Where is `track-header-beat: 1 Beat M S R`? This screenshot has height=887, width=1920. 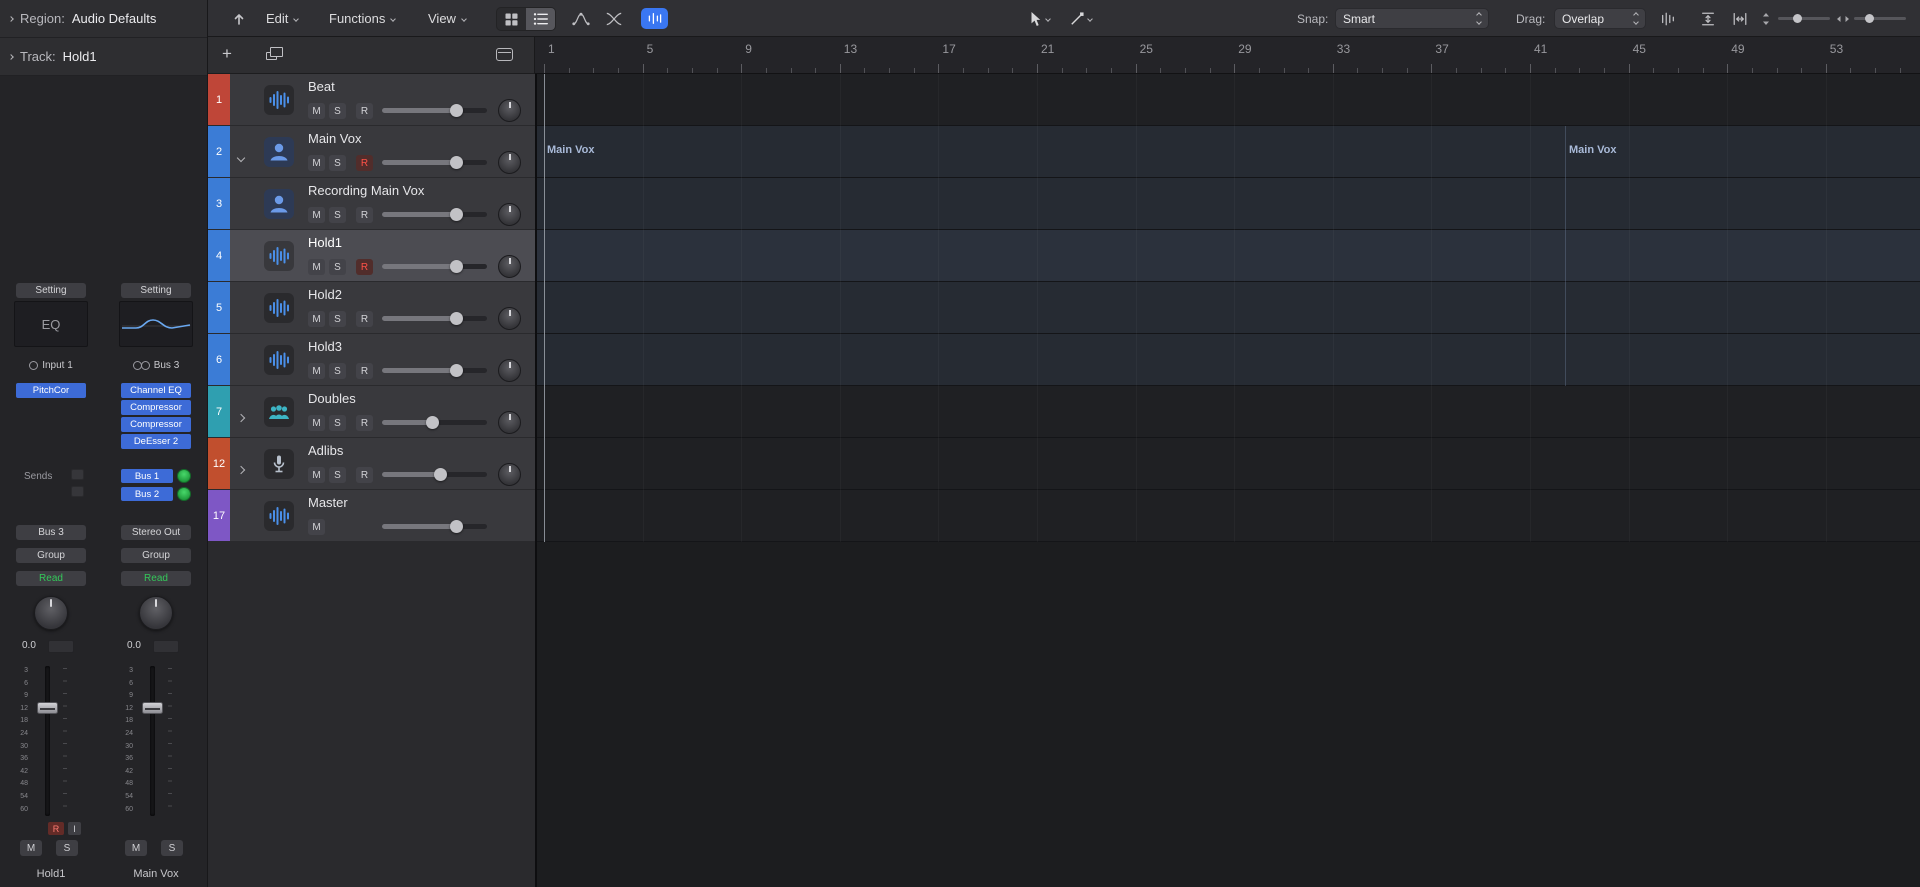
track-header-beat: 1 Beat M S R is located at coordinates (371, 100).